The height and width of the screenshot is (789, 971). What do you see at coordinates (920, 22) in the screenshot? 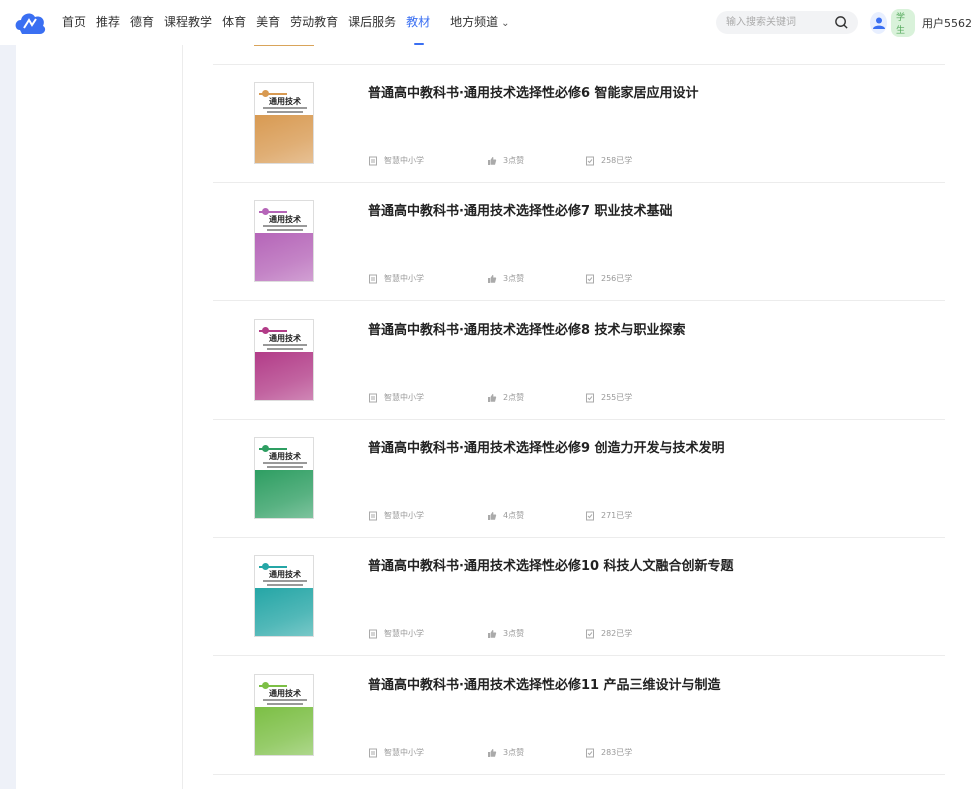
I see `user-menu: 学生 用户5562` at bounding box center [920, 22].